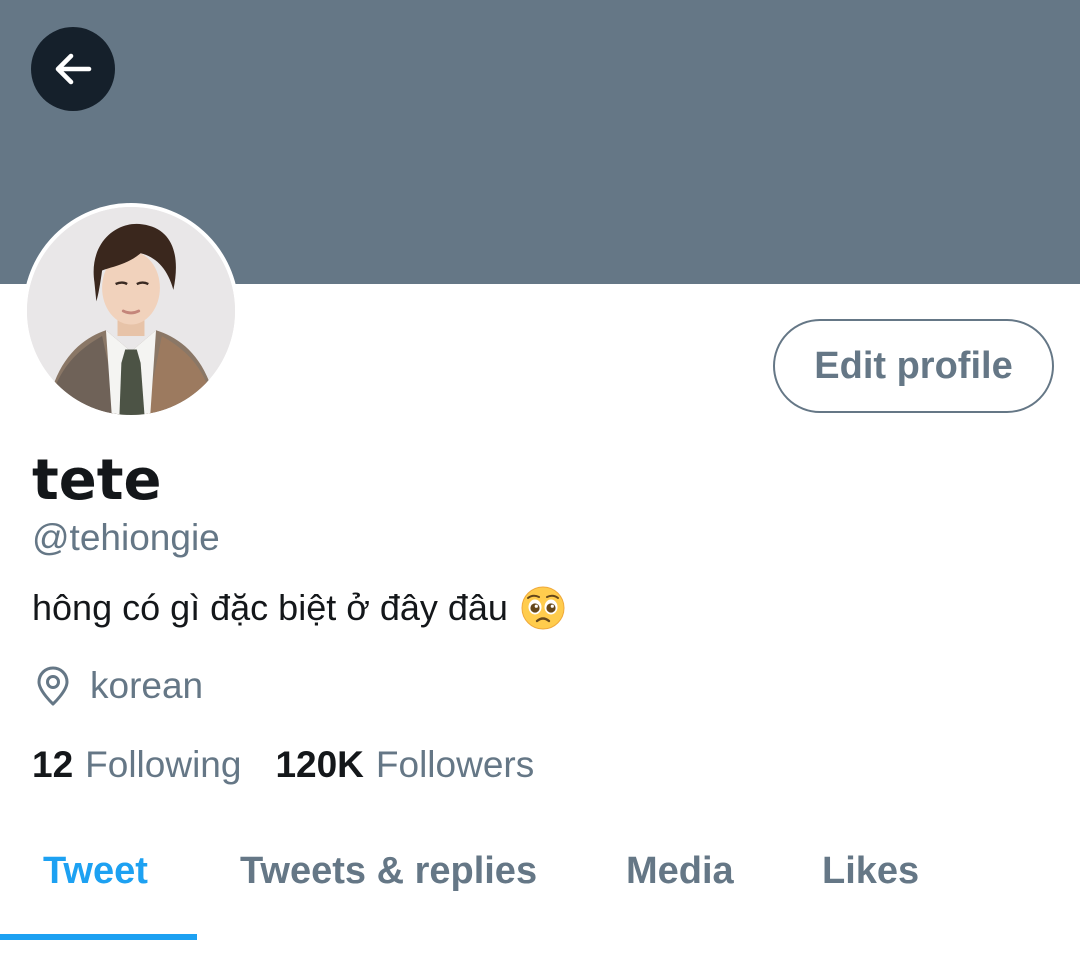 This screenshot has width=1080, height=973. I want to click on active-tab-indicator, so click(98, 937).